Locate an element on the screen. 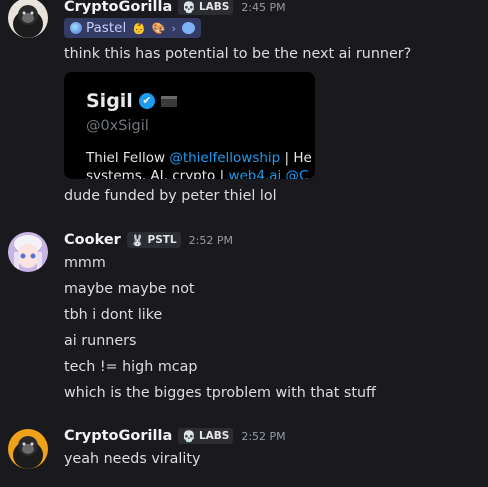 This screenshot has width=488, height=487. embed-title: Sigil ✔ is located at coordinates (131, 101).